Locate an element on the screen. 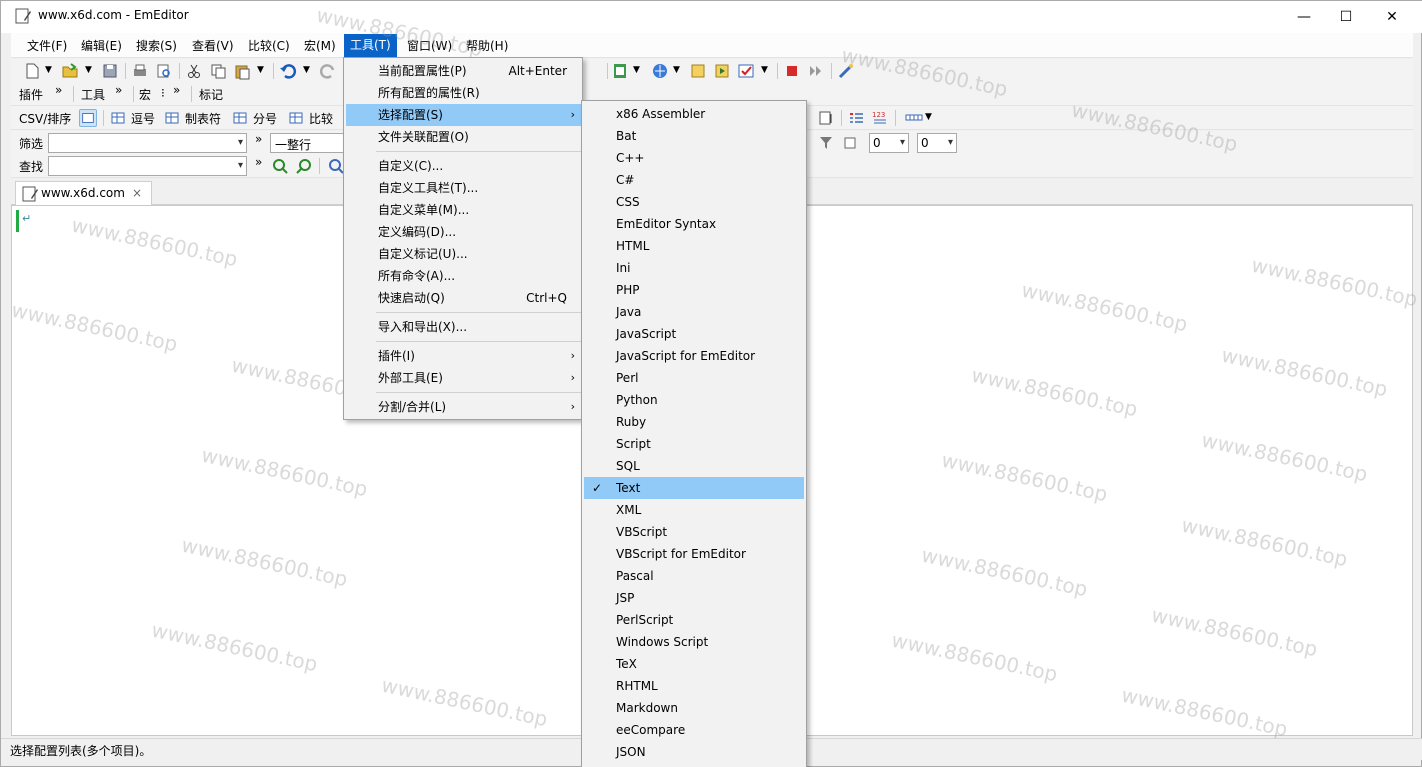 This screenshot has width=1422, height=767. config-item: HTML is located at coordinates (694, 246).